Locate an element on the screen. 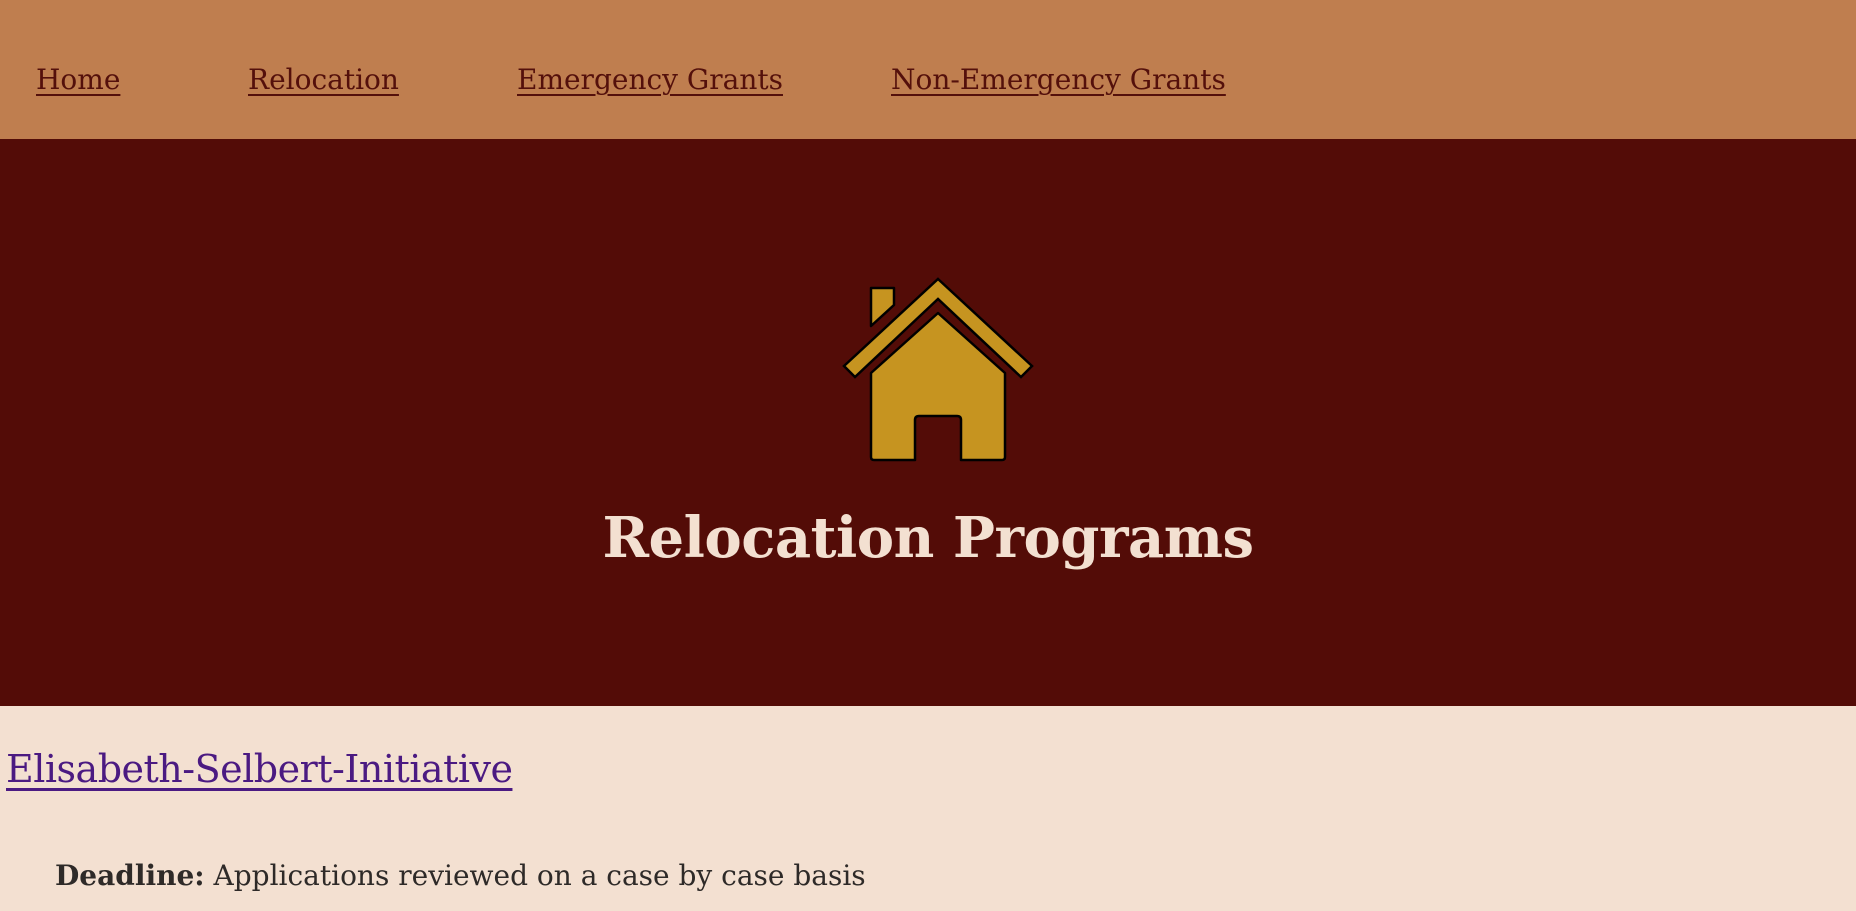 The height and width of the screenshot is (911, 1856). nav-link-home: Home is located at coordinates (78, 80).